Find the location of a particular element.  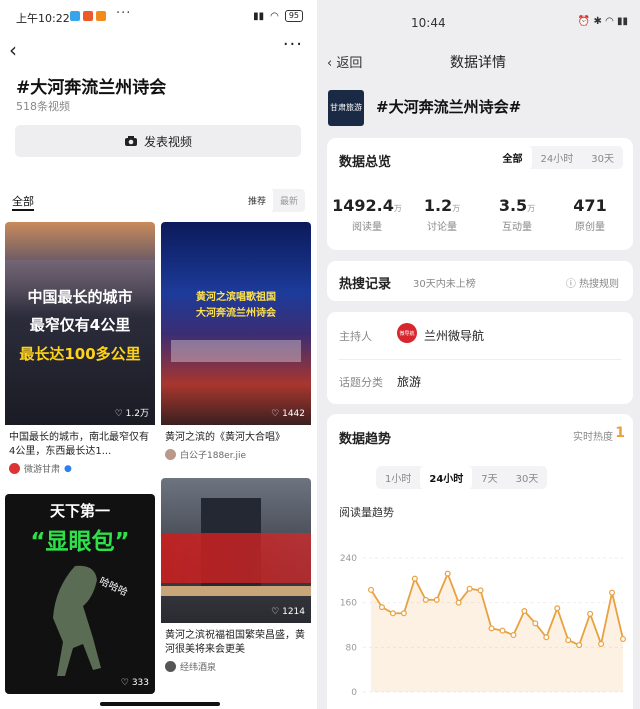

sort-toggle: 推荐 最新 is located at coordinates (272, 200).